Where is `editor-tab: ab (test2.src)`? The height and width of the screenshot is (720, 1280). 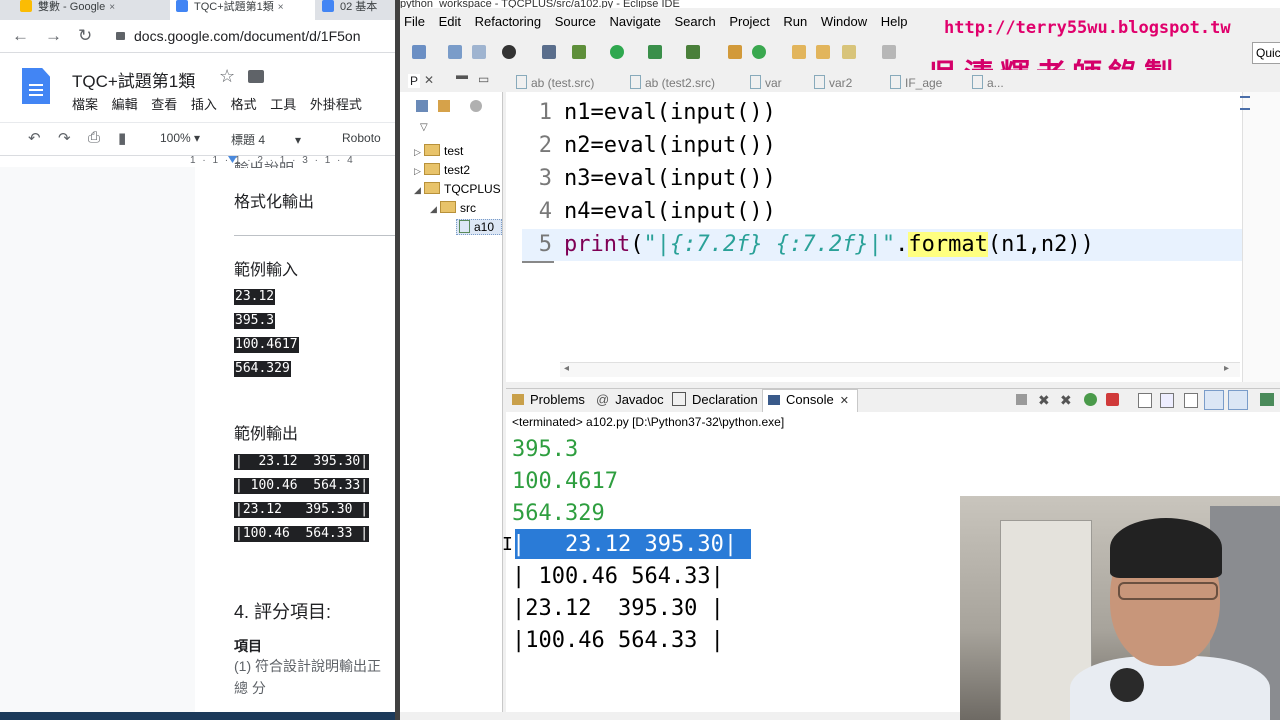
editor-tab: ab (test2.src) is located at coordinates (672, 82).